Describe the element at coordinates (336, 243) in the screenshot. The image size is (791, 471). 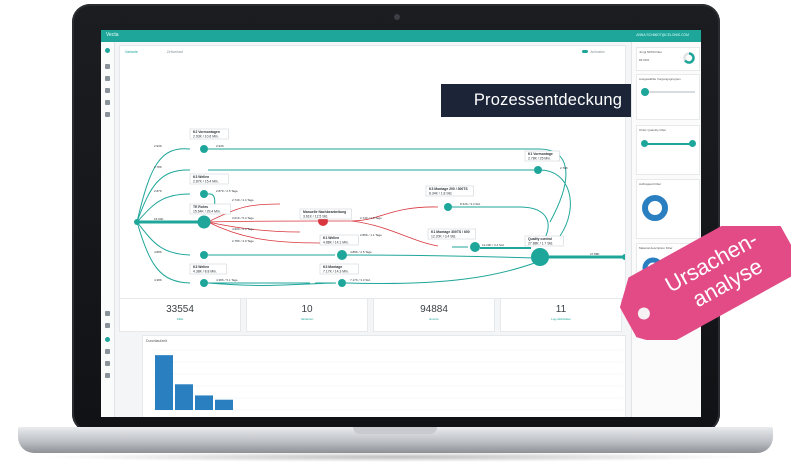
I see `activity-stats: 4.88K / 14.1 Min.` at that location.